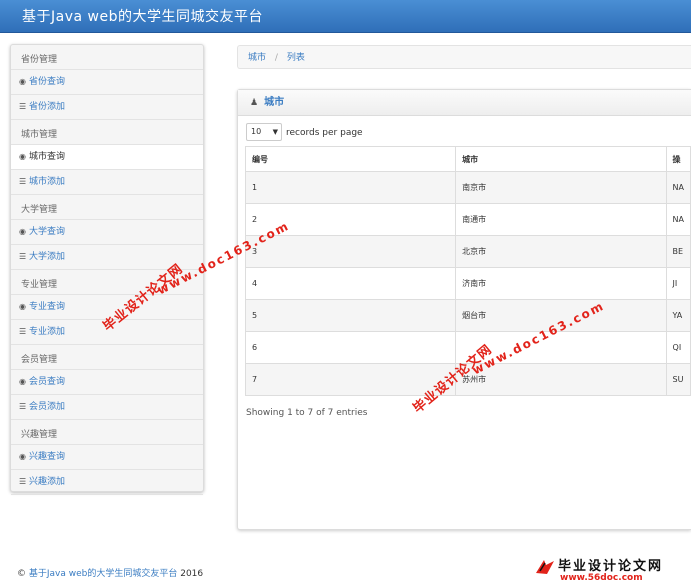  I want to click on sidebar-item-query: ◉ 城市查询, so click(107, 157).